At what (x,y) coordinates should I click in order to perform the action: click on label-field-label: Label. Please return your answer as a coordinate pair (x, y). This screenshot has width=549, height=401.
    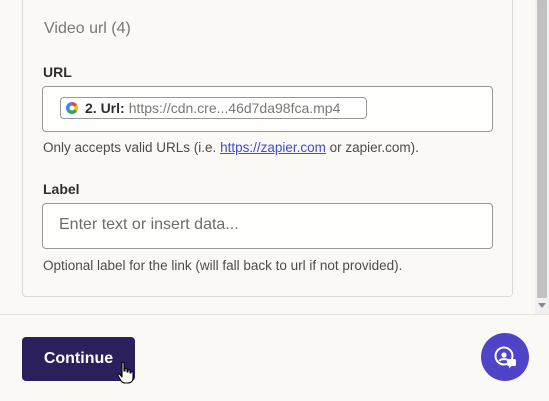
    Looking at the image, I should click on (61, 189).